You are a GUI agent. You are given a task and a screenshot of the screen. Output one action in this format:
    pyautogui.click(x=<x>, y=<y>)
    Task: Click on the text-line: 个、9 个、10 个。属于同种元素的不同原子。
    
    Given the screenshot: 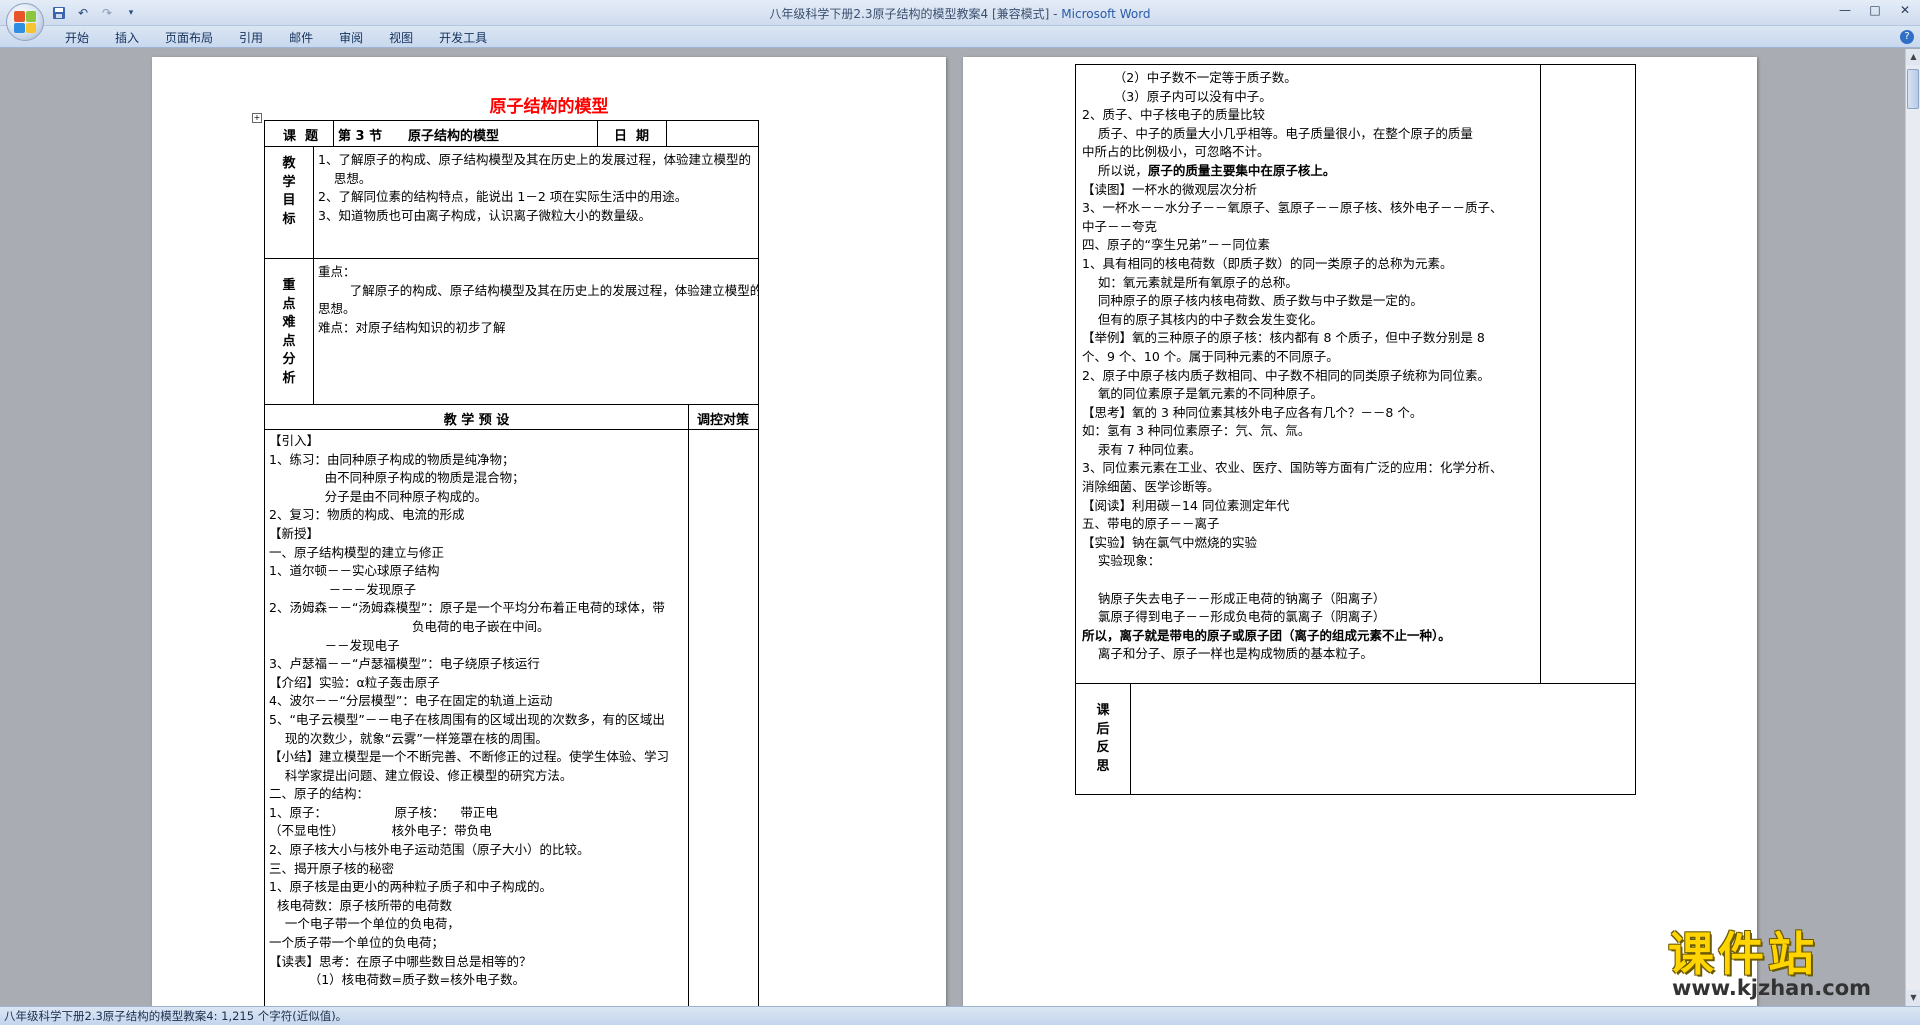 What is the action you would take?
    pyautogui.click(x=1210, y=356)
    